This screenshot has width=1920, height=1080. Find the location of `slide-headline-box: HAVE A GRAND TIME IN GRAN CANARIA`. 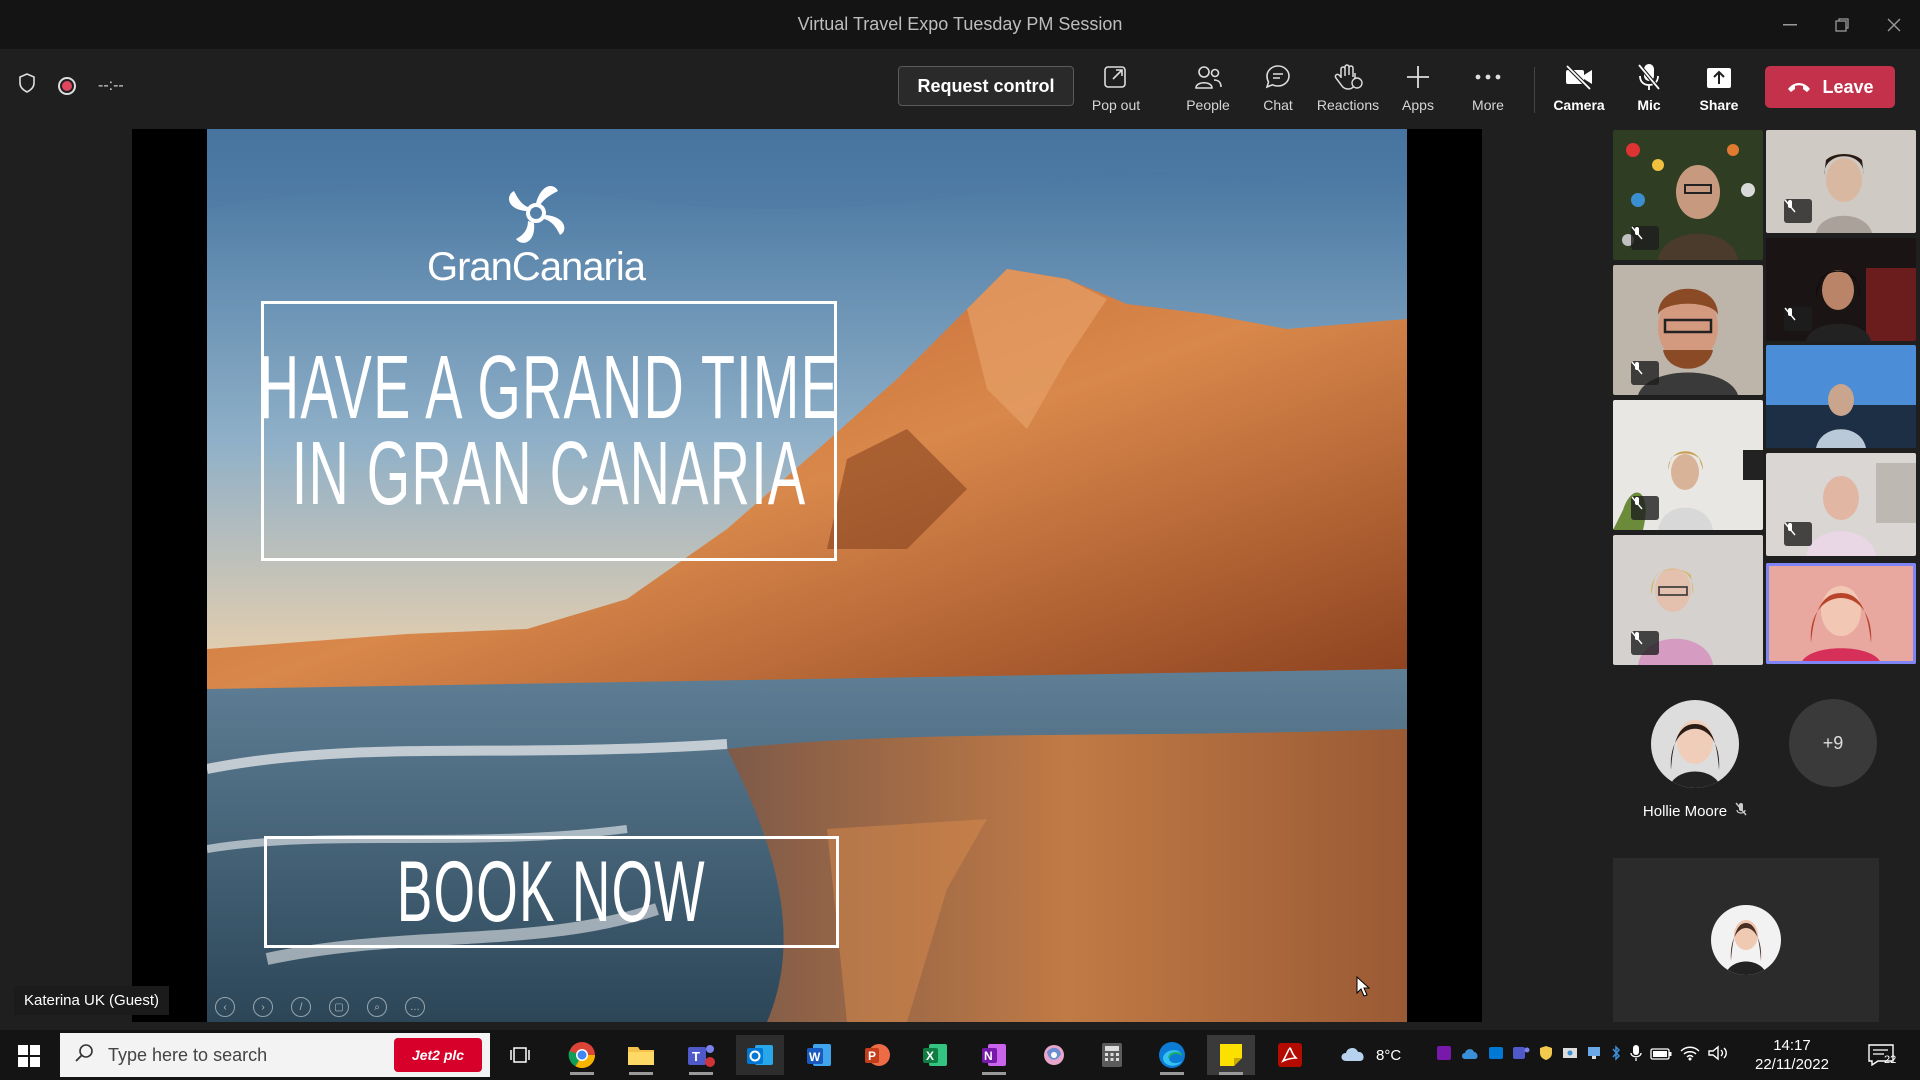

slide-headline-box: HAVE A GRAND TIME IN GRAN CANARIA is located at coordinates (549, 431).